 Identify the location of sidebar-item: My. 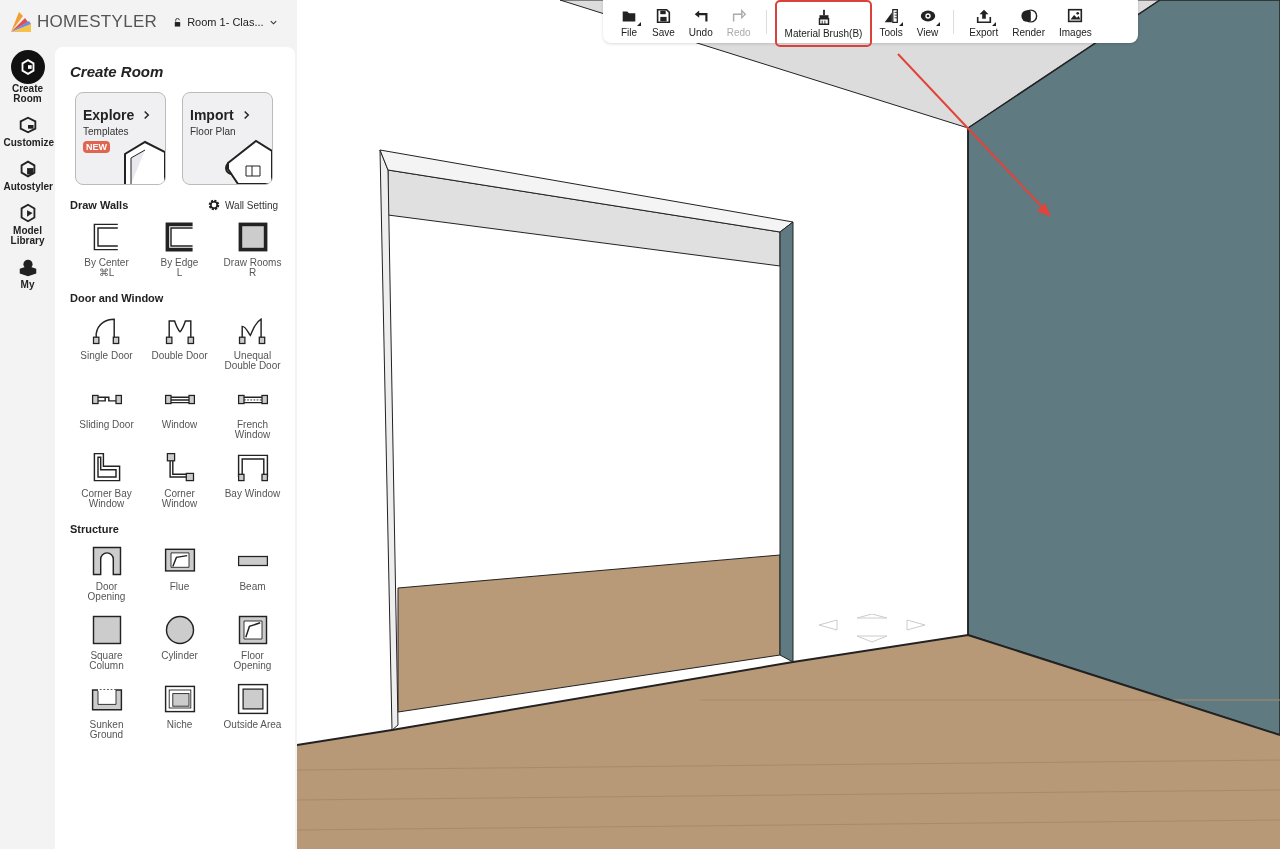
(27, 272).